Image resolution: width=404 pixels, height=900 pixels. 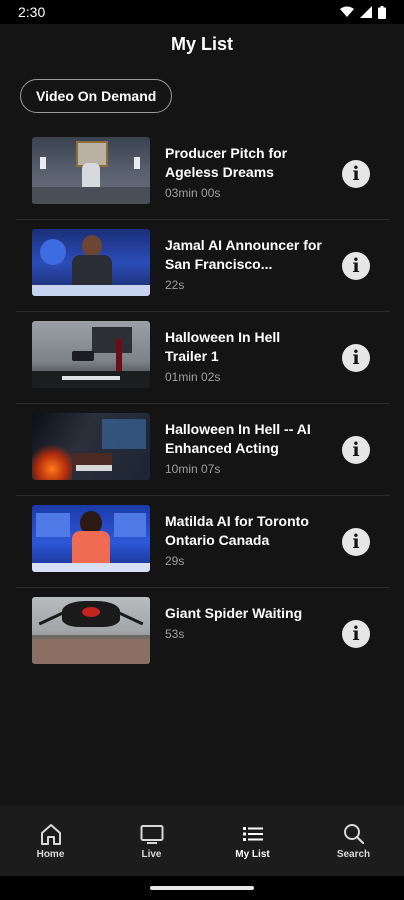 I want to click on video-on-demand-chip: Video On Demand, so click(x=96, y=96).